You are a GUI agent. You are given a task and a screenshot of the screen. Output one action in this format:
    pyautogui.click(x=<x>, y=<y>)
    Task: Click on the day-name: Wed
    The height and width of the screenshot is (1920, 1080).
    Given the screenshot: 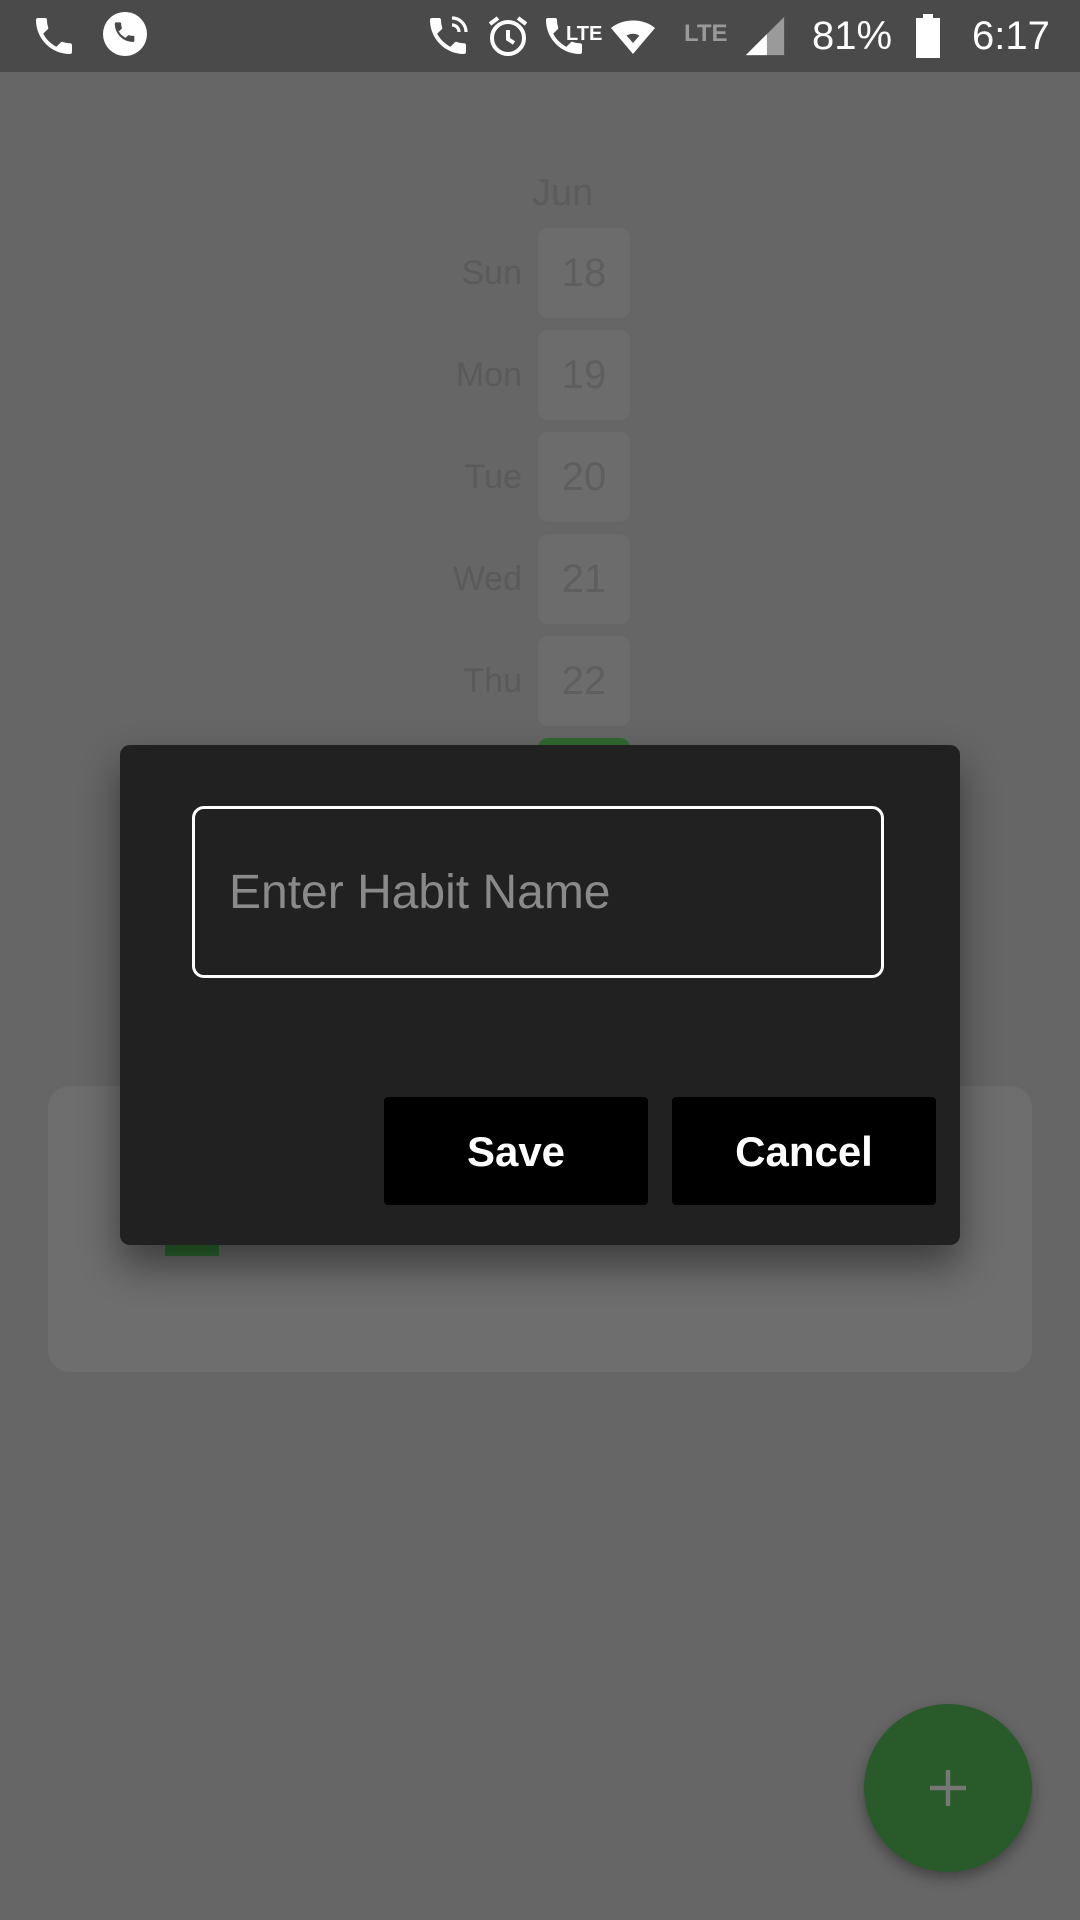 What is the action you would take?
    pyautogui.click(x=487, y=579)
    